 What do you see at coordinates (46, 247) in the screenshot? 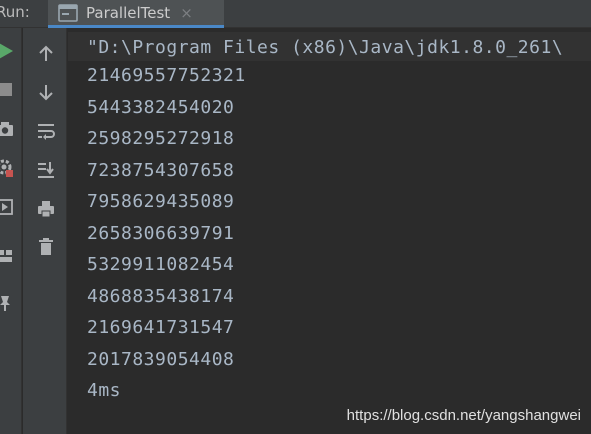
I see `trash-icon` at bounding box center [46, 247].